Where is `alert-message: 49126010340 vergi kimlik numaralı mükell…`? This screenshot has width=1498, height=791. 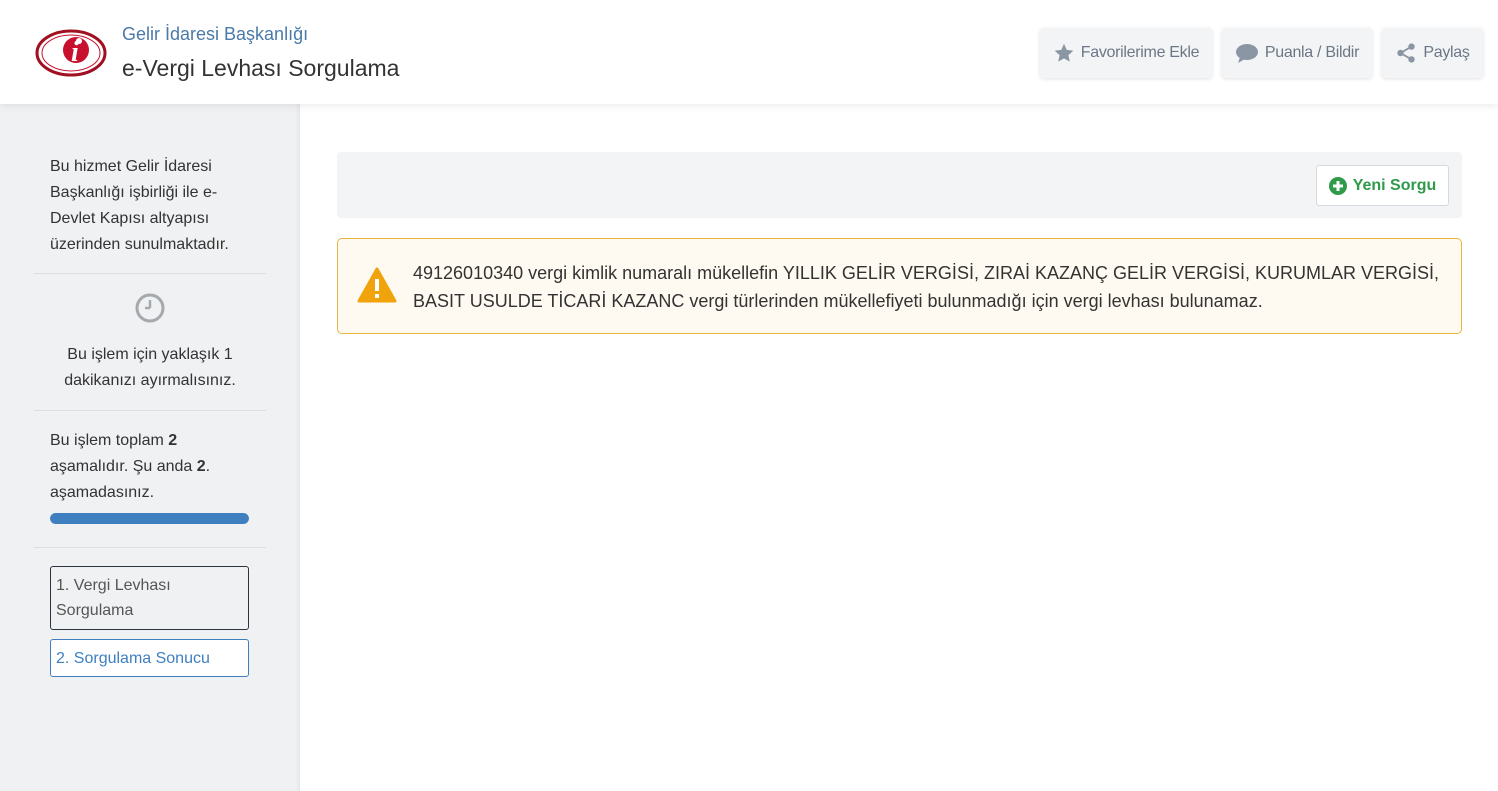
alert-message: 49126010340 vergi kimlik numaralı mükell… is located at coordinates (926, 287).